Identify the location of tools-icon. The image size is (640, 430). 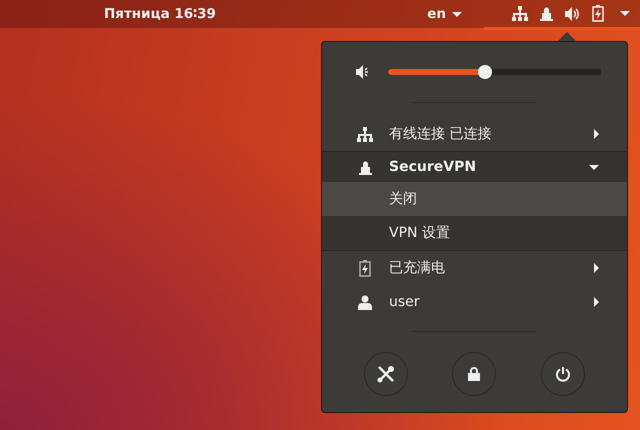
(386, 374).